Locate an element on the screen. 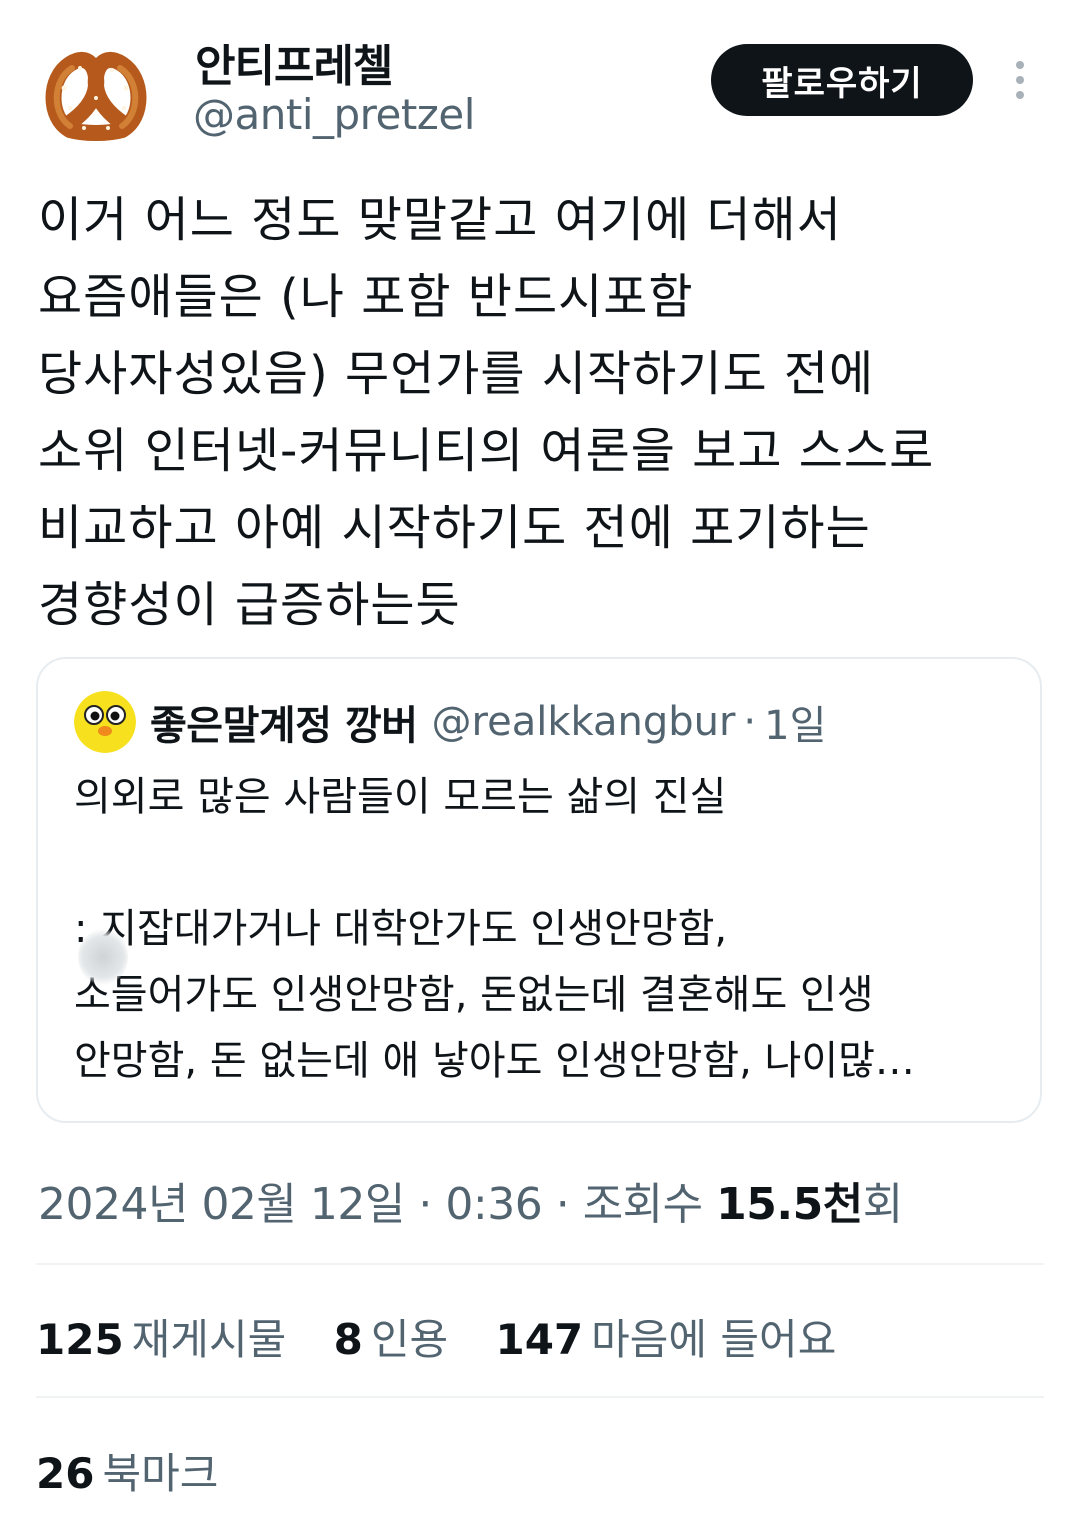 The image size is (1080, 1525). engagement-stats: 125 재게시물 8 인용 147 마음에 들어요 is located at coordinates (453, 1336).